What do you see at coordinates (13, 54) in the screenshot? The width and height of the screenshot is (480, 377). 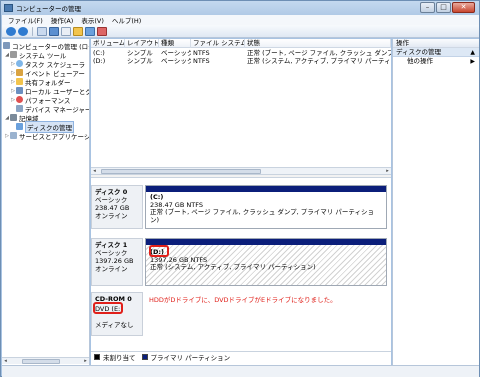 I see `tools-icon` at bounding box center [13, 54].